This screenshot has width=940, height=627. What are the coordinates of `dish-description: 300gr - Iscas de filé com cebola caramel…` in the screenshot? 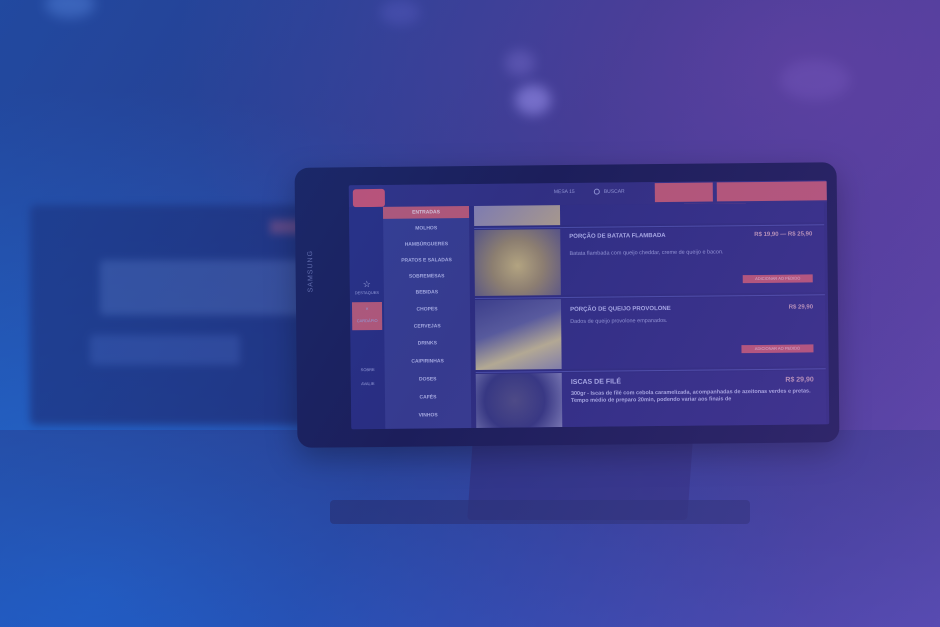 It's located at (690, 396).